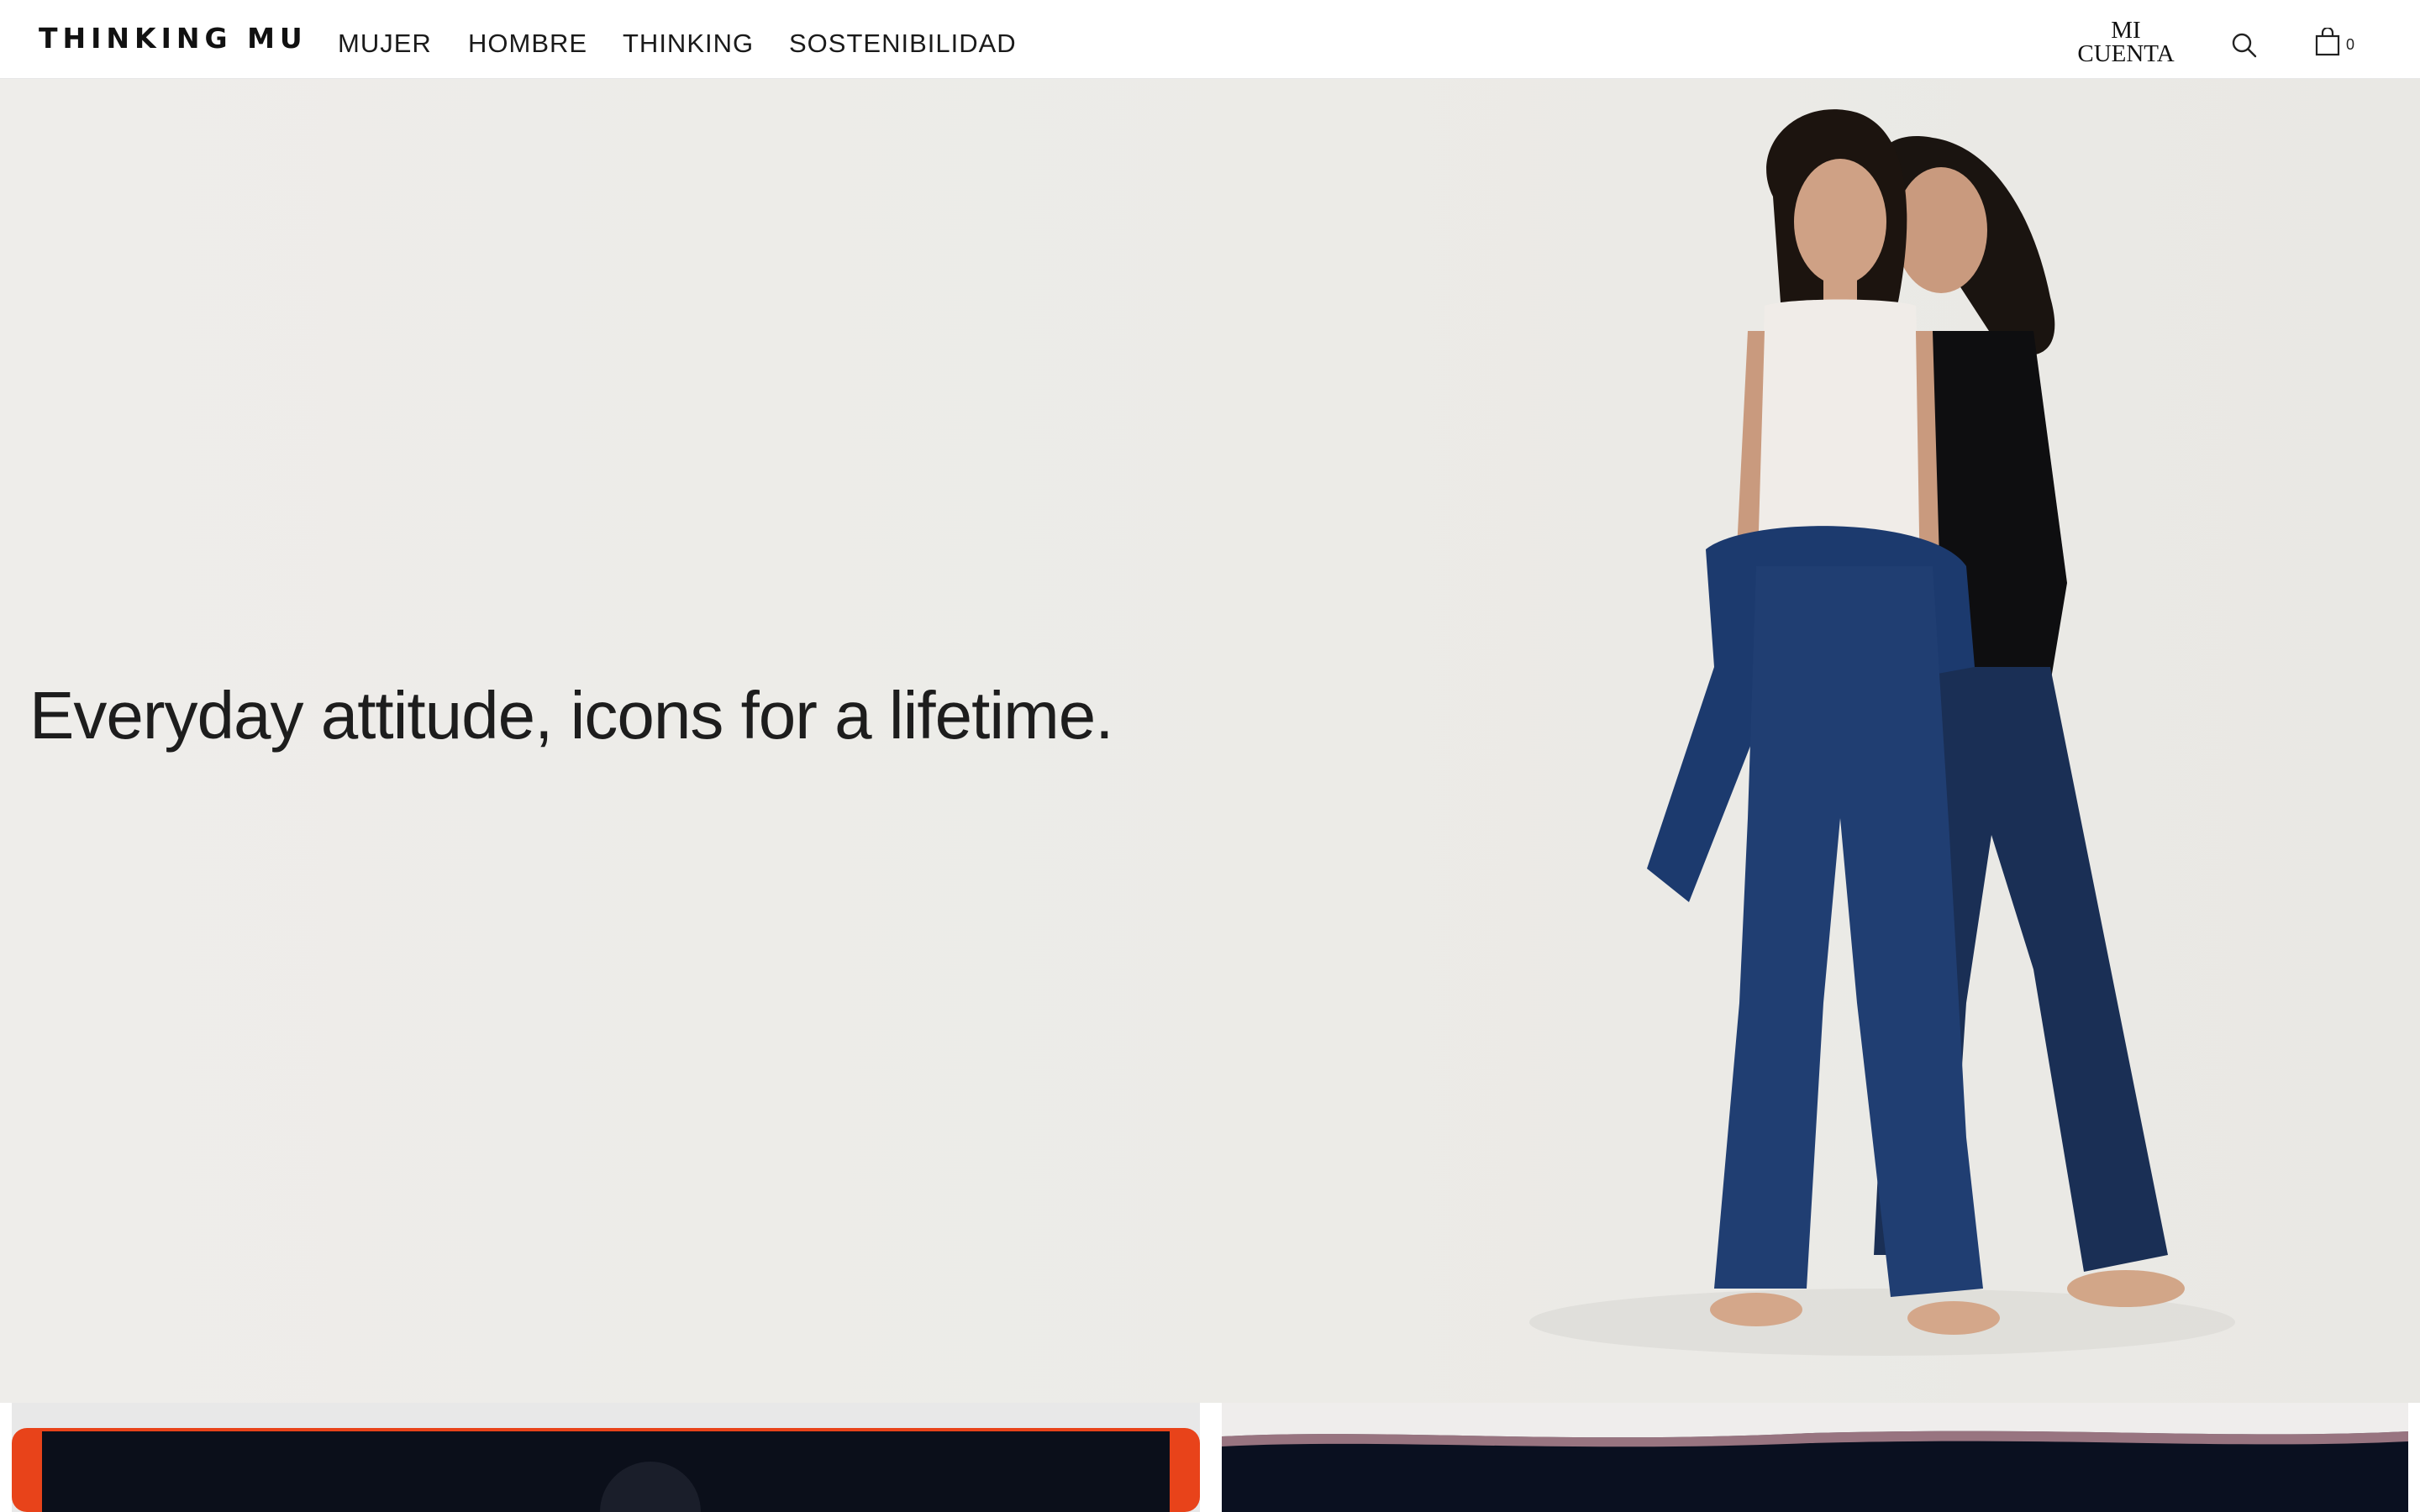  What do you see at coordinates (2350, 44) in the screenshot?
I see `cart-count: 0` at bounding box center [2350, 44].